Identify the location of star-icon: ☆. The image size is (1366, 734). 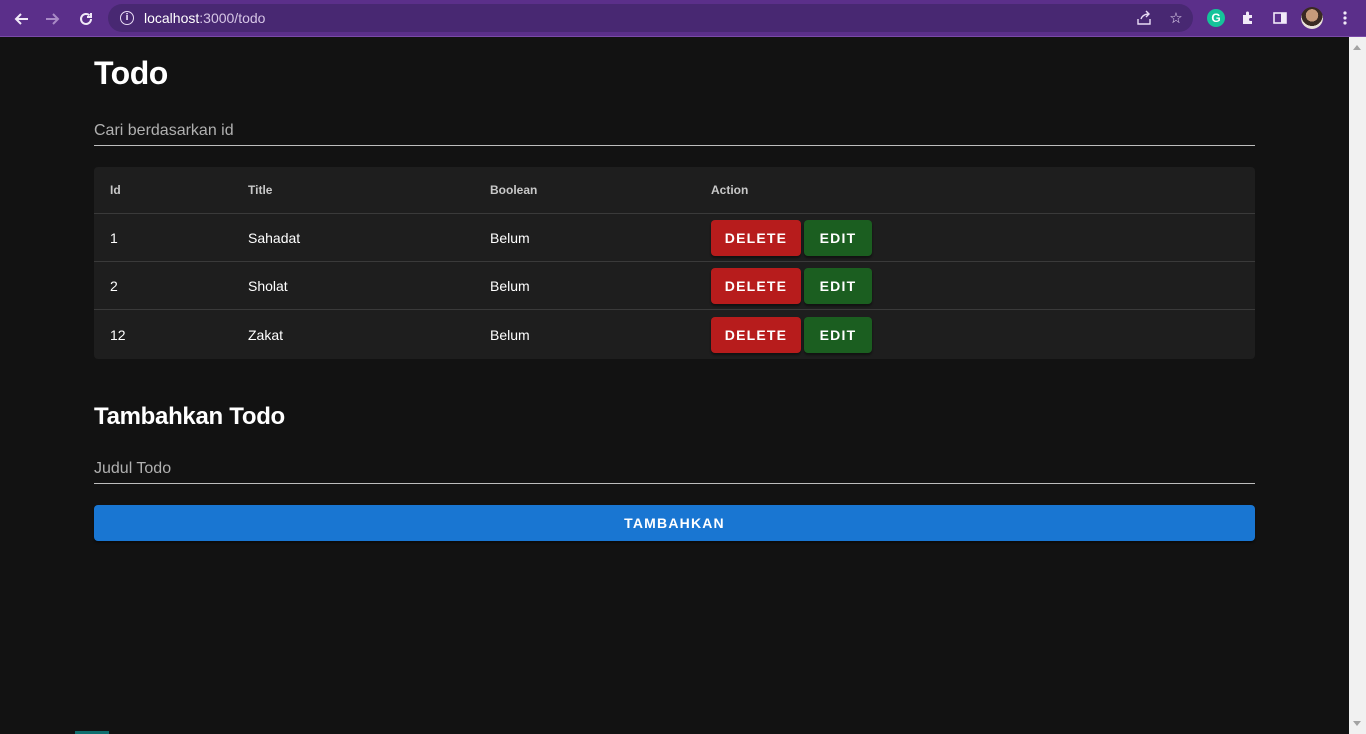
(1176, 18).